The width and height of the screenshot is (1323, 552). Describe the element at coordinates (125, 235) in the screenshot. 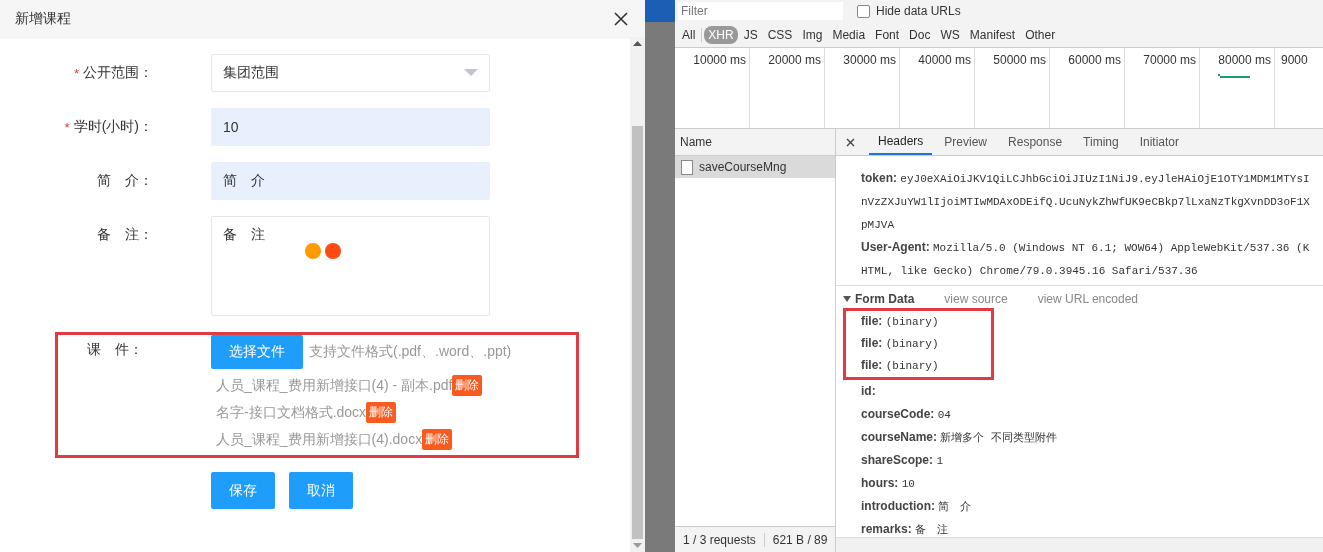

I see `field-label: 备 注：` at that location.